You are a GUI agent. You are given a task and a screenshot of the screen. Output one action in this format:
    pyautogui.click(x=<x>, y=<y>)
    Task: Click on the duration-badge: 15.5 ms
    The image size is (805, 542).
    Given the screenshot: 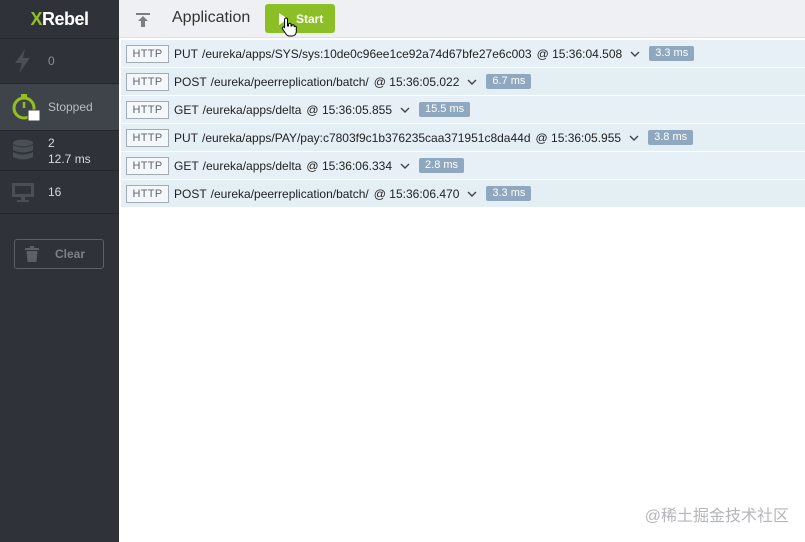 What is the action you would take?
    pyautogui.click(x=445, y=109)
    